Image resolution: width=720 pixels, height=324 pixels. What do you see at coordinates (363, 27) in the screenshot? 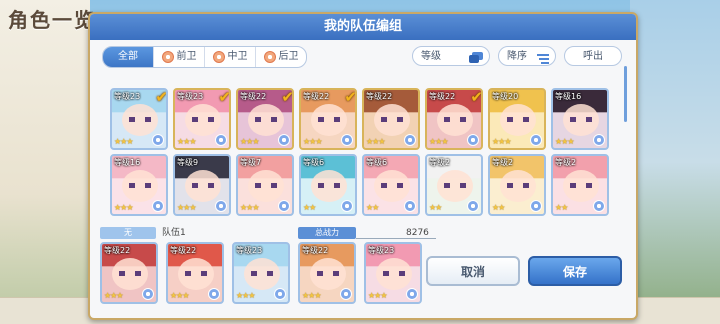
I see `dialog-title: 我的队伍编组` at bounding box center [363, 27].